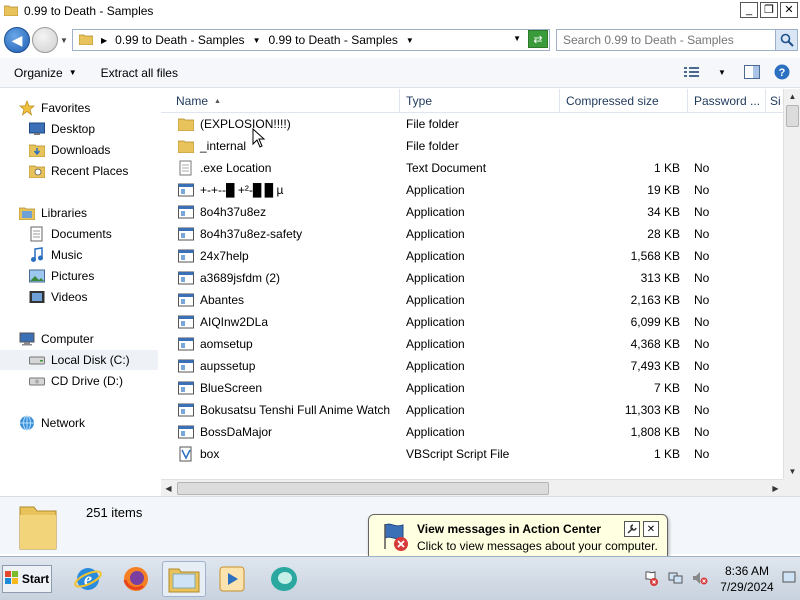  I want to click on vertical-scrollbar: ▲ ▼, so click(791, 284).